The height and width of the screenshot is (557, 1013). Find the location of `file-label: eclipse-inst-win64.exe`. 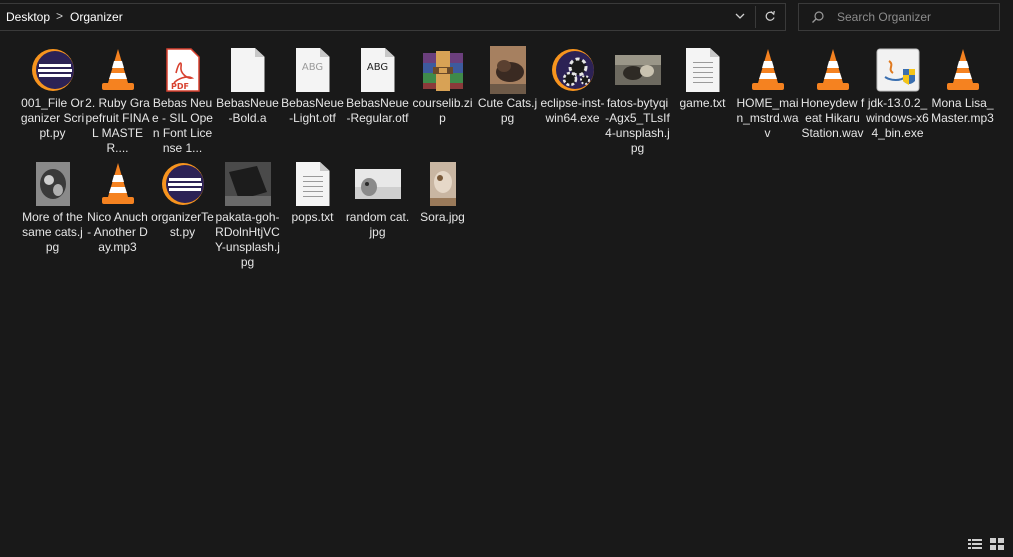

file-label: eclipse-inst-win64.exe is located at coordinates (572, 110).